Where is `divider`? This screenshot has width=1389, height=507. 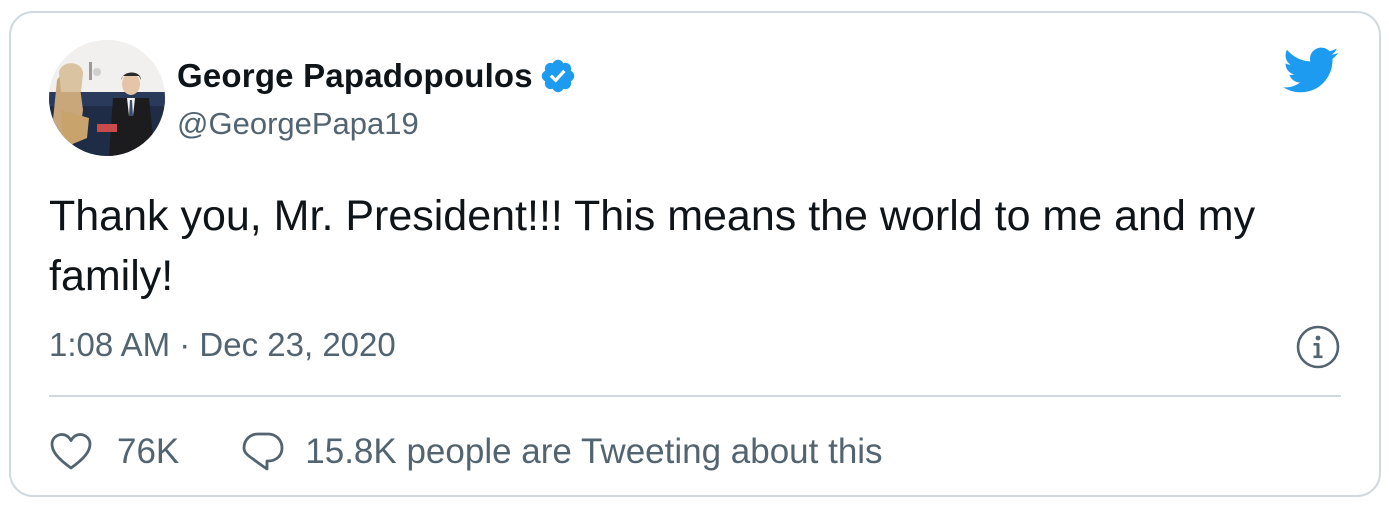 divider is located at coordinates (695, 396).